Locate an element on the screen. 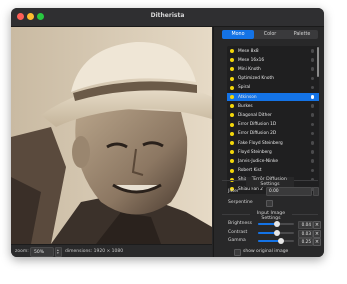  algorithm-item: Jarvis-Judice-Ninke is located at coordinates (273, 161).